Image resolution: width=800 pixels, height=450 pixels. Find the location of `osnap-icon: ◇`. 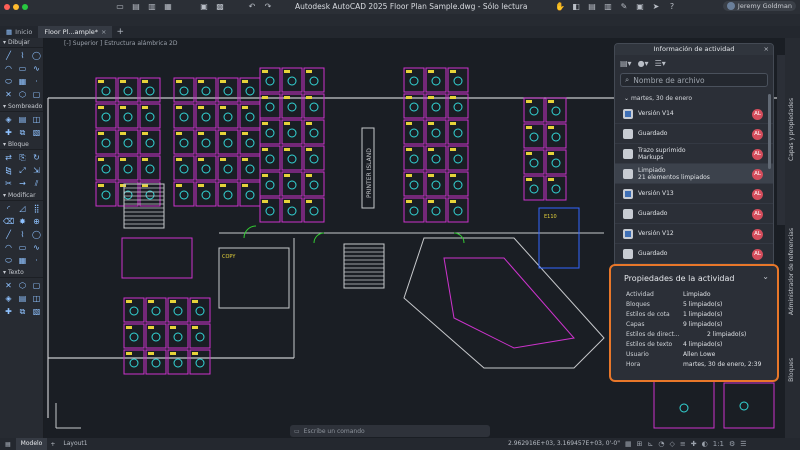

osnap-icon: ◇ is located at coordinates (671, 444).